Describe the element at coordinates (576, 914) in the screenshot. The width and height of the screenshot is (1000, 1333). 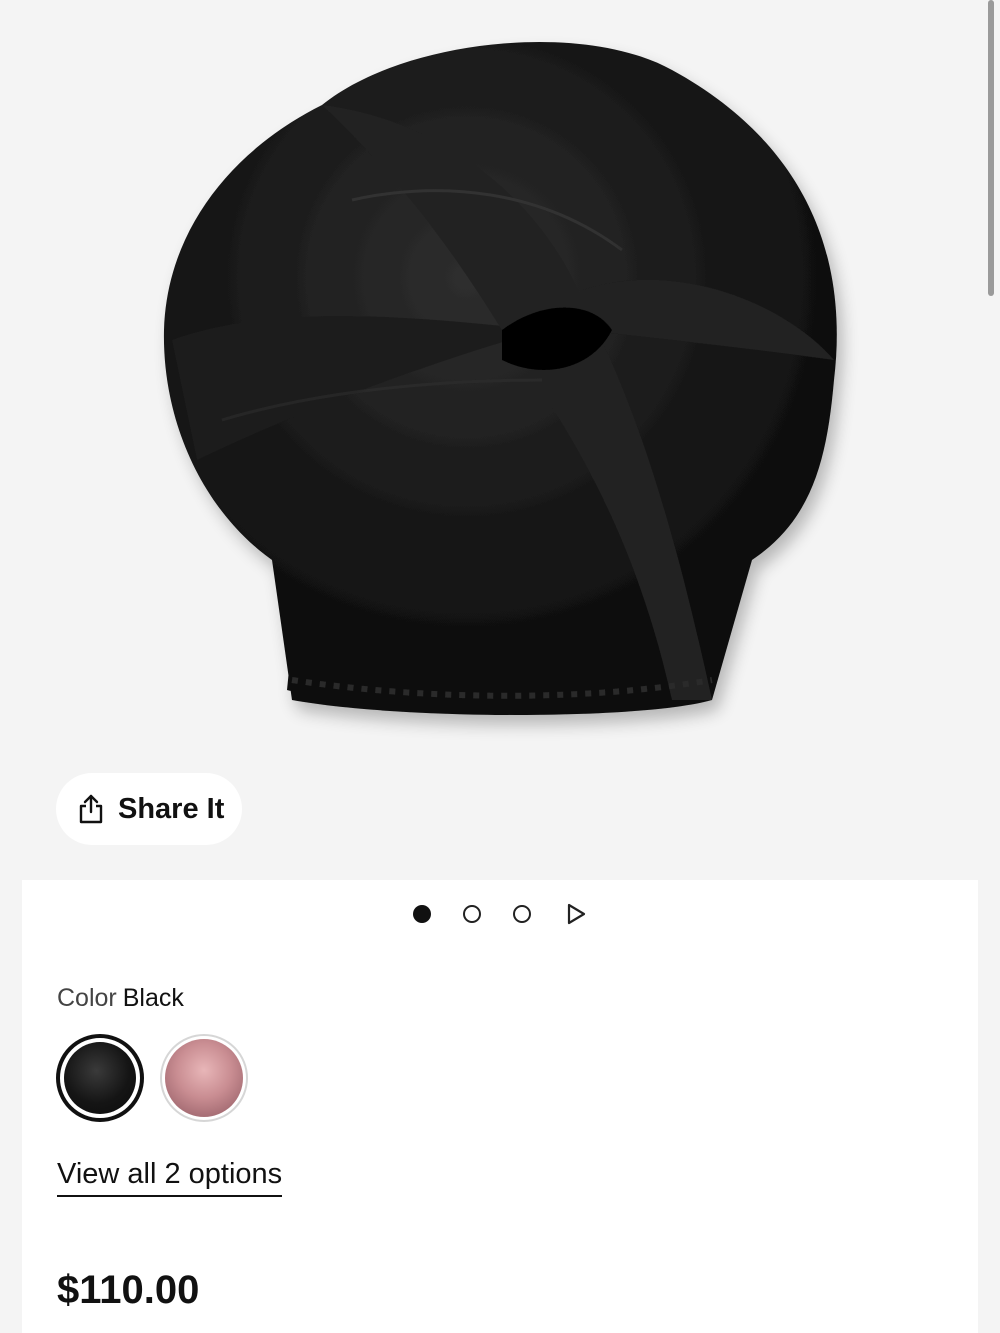
I see `play-icon` at that location.